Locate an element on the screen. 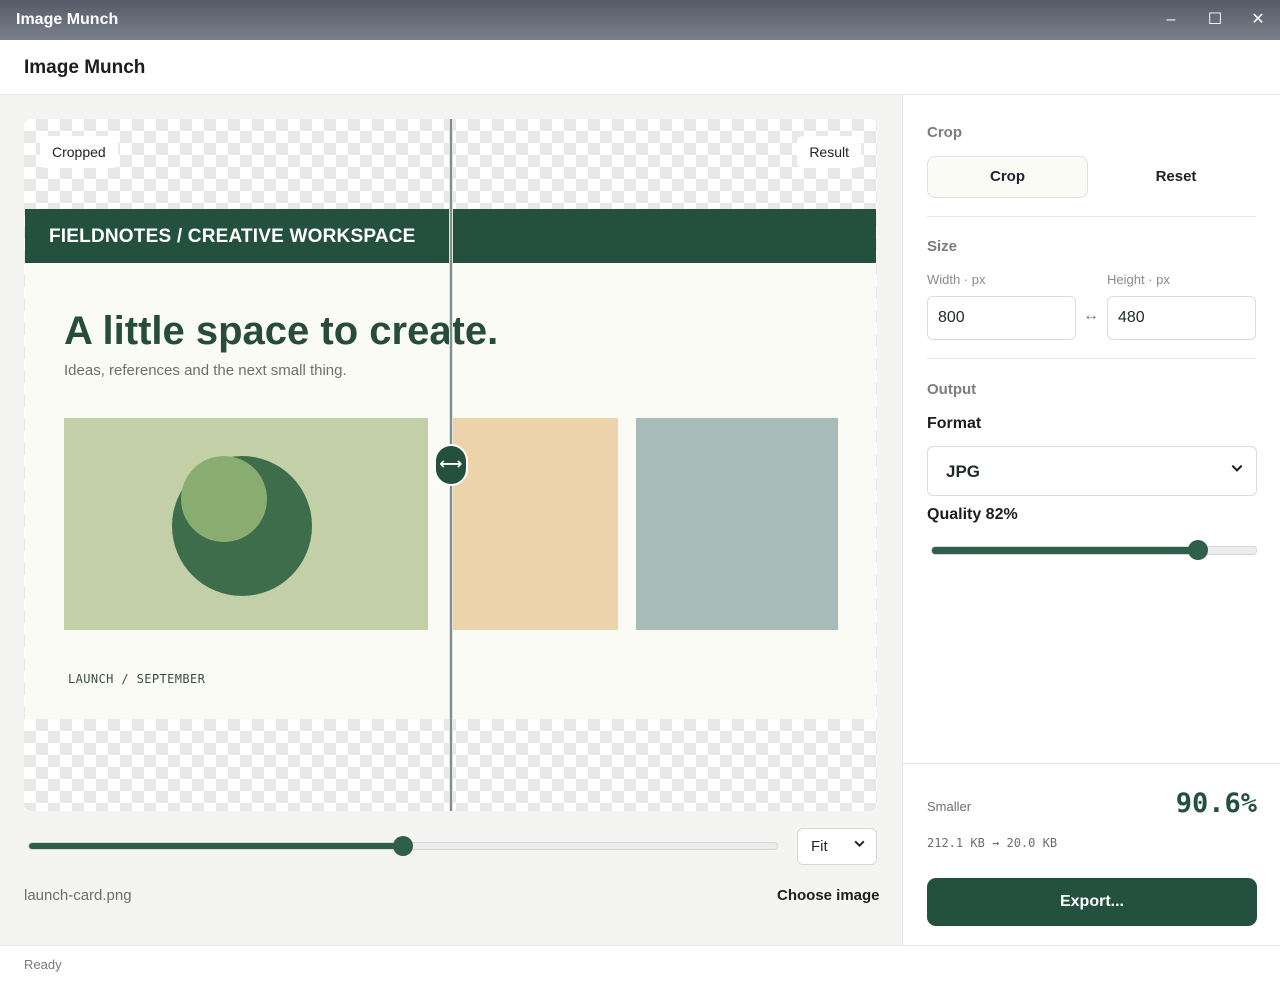  card-tile-green is located at coordinates (246, 524).